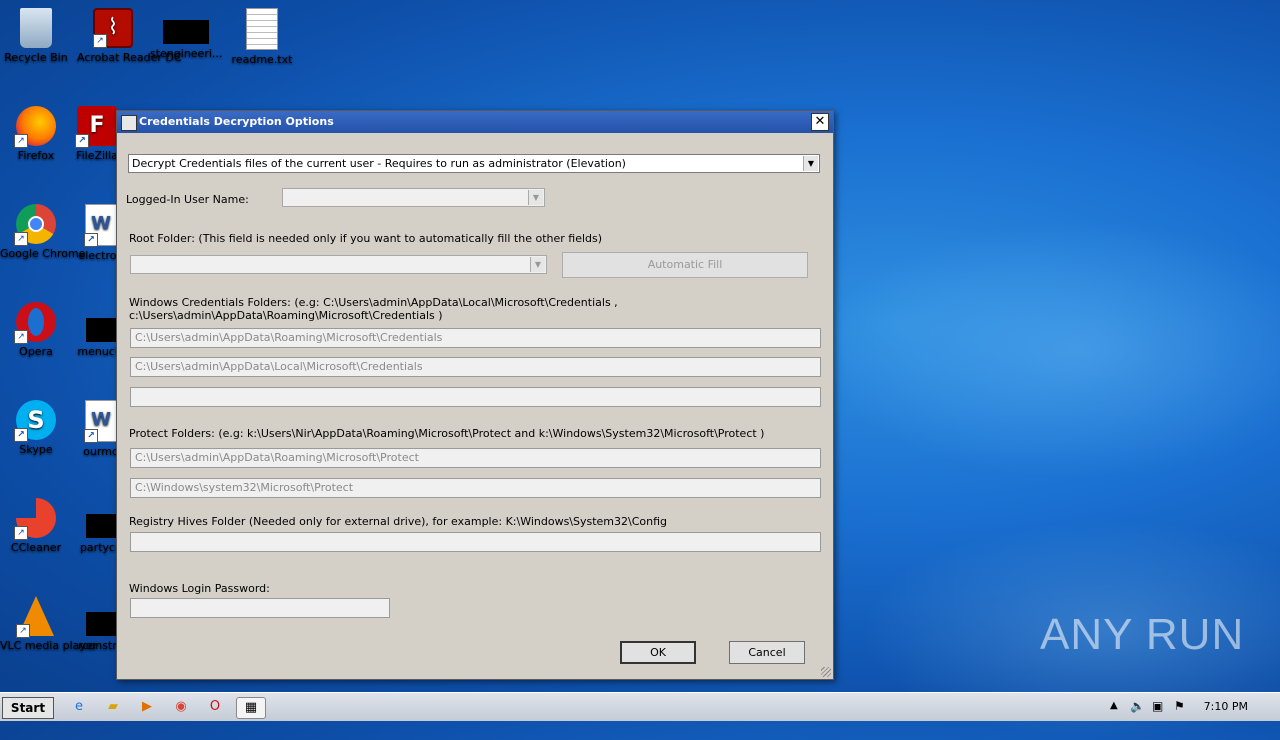  Describe the element at coordinates (36, 547) in the screenshot. I see `desktop-icon-label: CCleaner` at that location.